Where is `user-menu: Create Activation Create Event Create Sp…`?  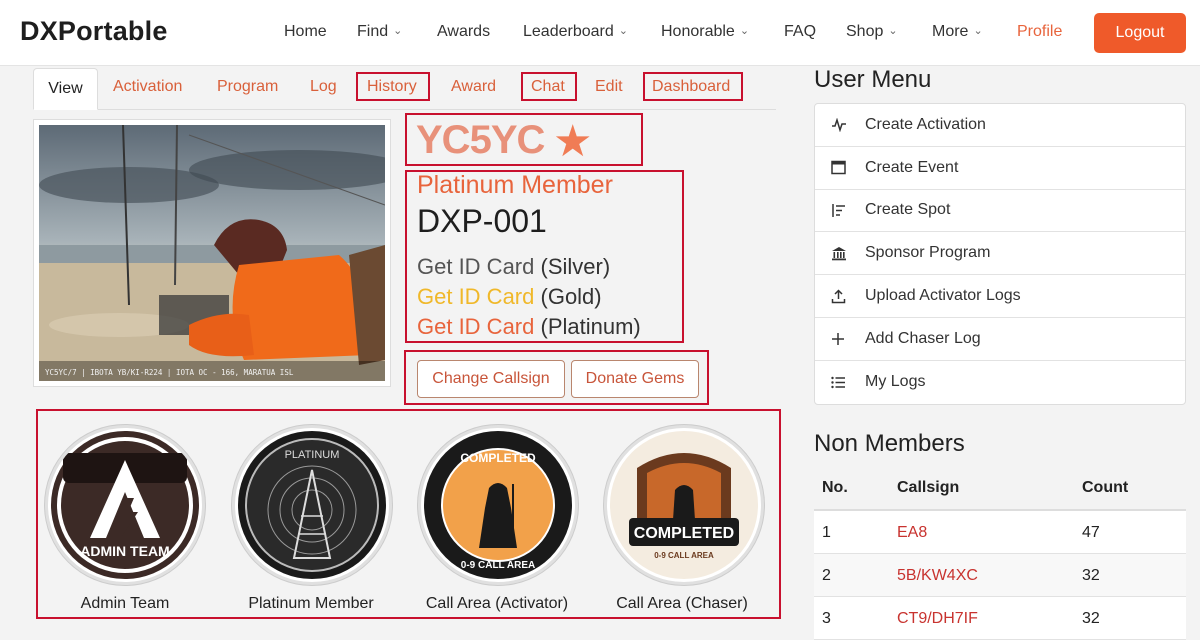 user-menu: Create Activation Create Event Create Sp… is located at coordinates (1000, 254).